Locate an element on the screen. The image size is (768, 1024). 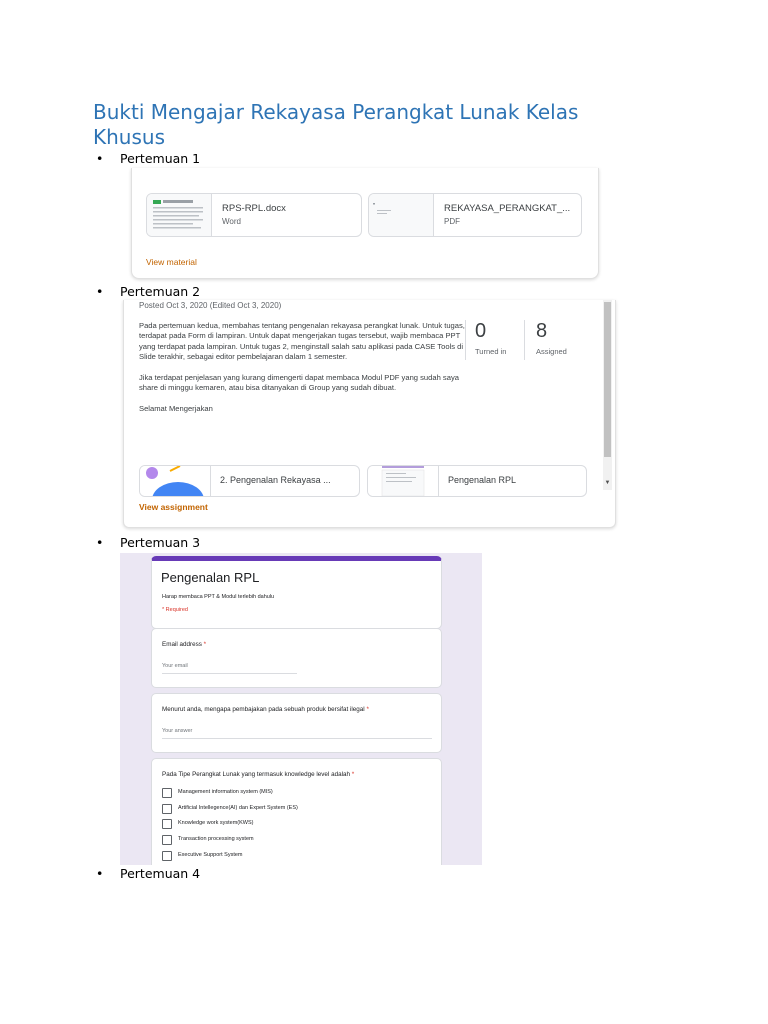
assigned-count: 8 is located at coordinates (541, 331).